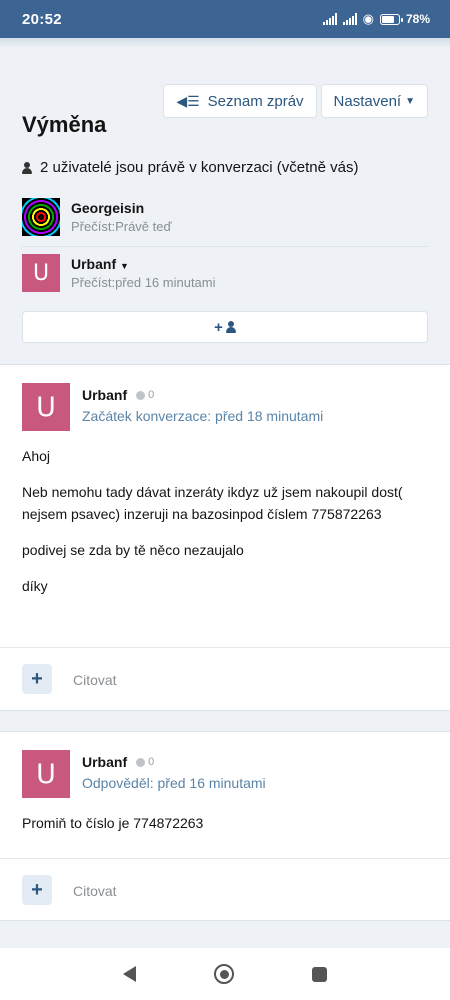 Image resolution: width=450 pixels, height=1000 pixels. I want to click on list-icon: ◀☰, so click(188, 100).